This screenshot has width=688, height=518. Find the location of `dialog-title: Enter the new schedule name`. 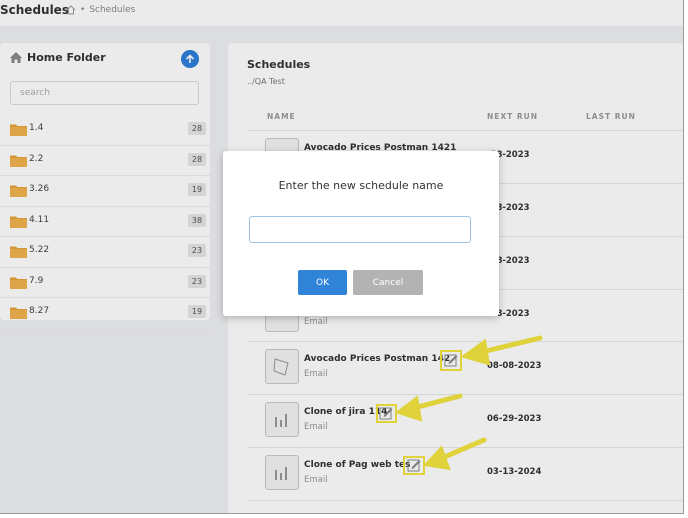

dialog-title: Enter the new schedule name is located at coordinates (361, 185).